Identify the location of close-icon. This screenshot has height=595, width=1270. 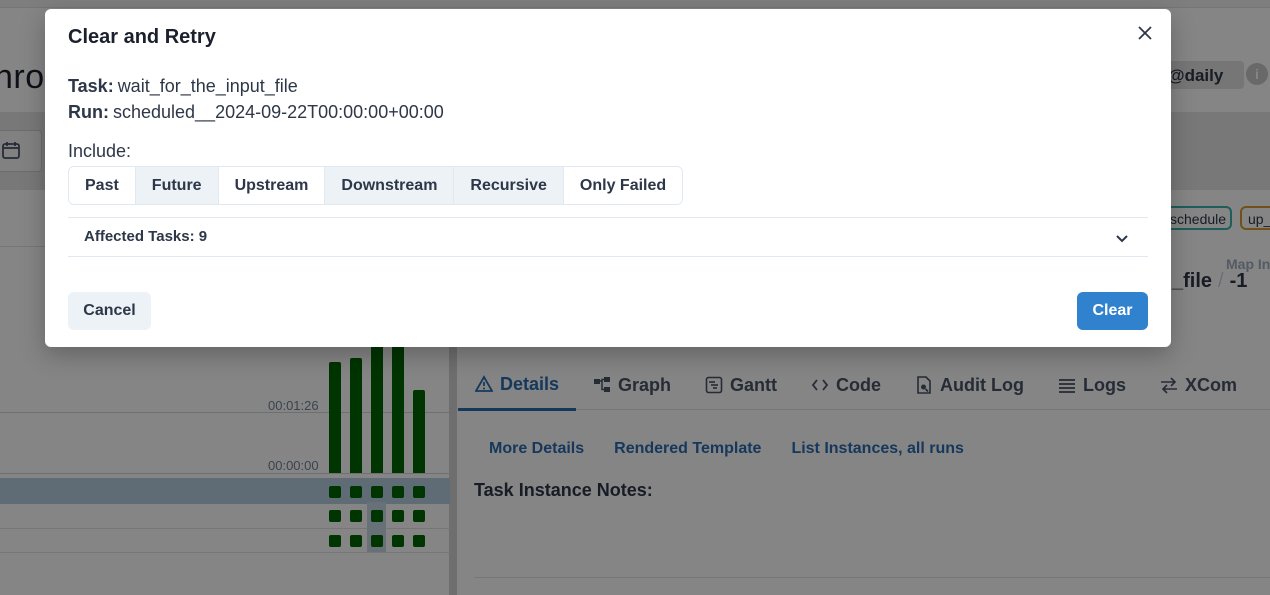
(1145, 33).